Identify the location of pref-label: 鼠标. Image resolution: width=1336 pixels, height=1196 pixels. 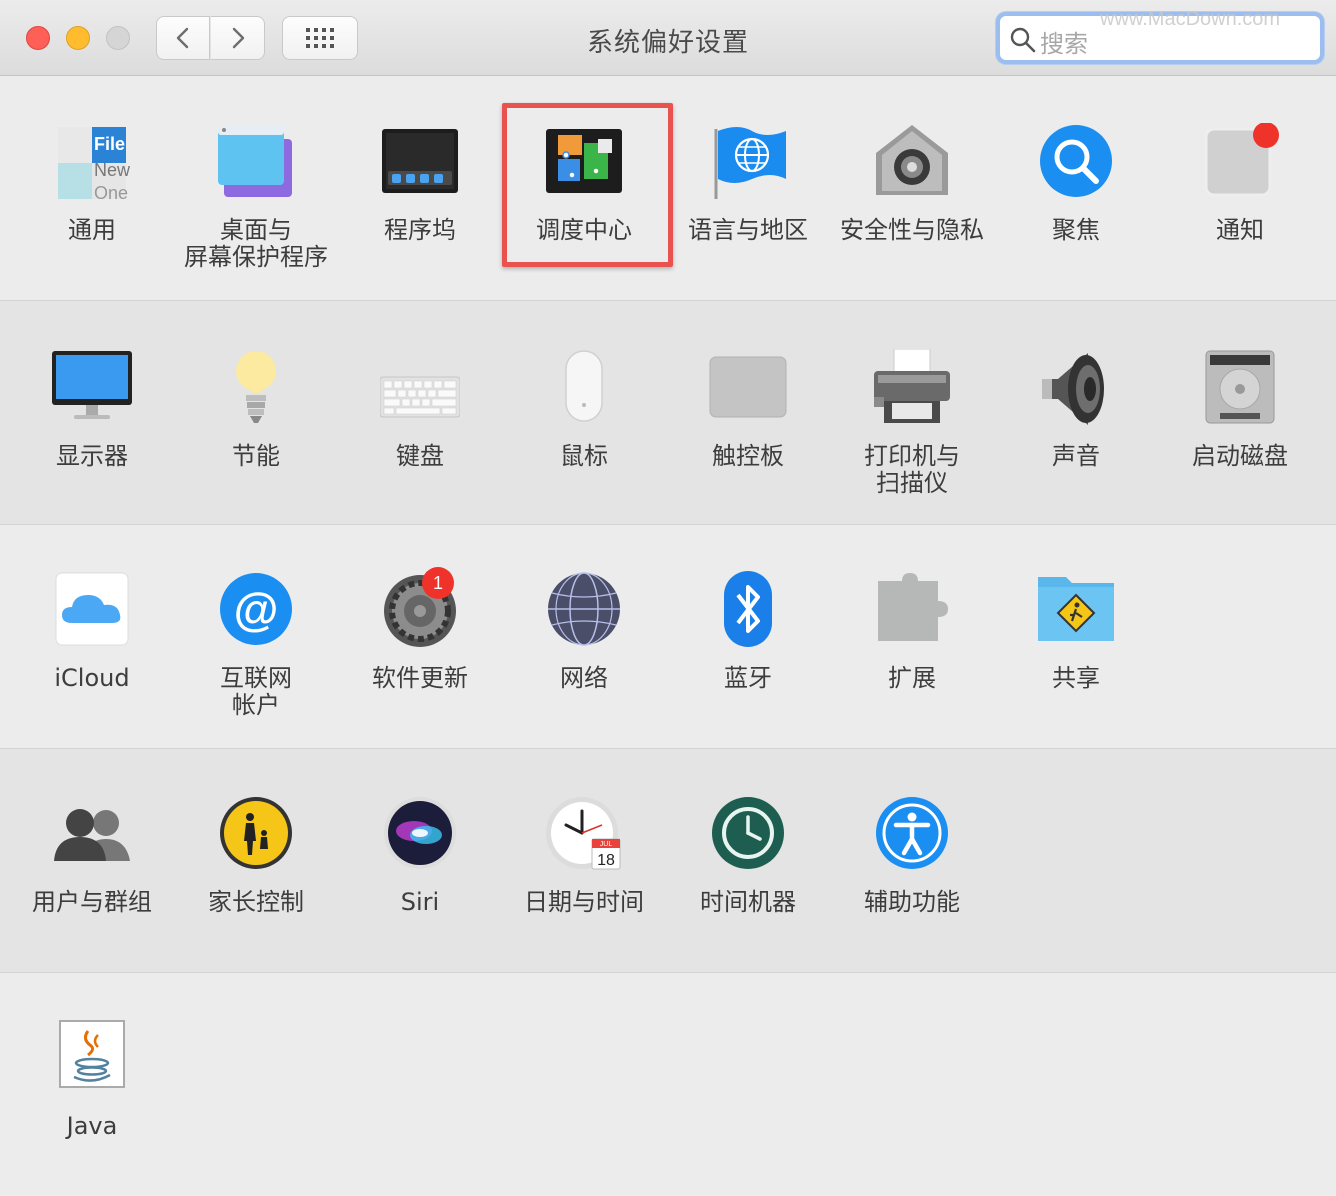
(584, 456).